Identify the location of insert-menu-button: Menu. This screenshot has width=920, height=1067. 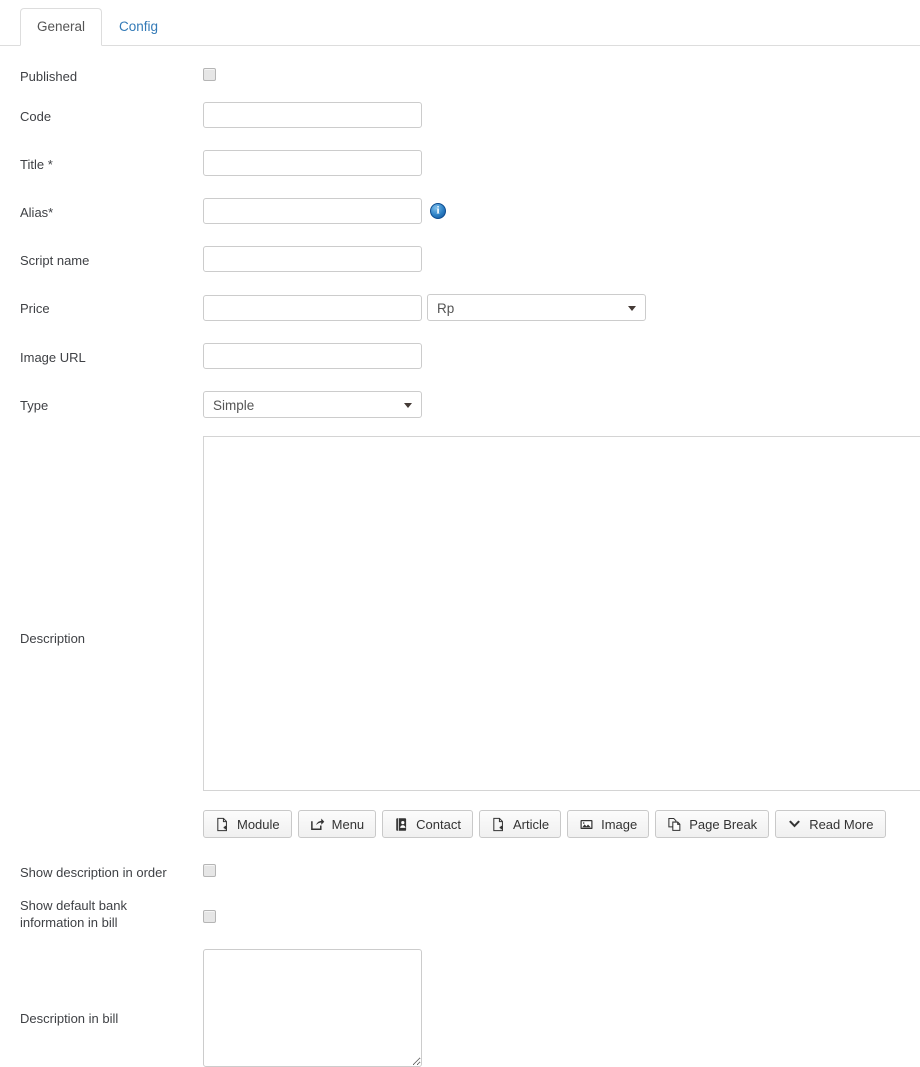
(337, 824).